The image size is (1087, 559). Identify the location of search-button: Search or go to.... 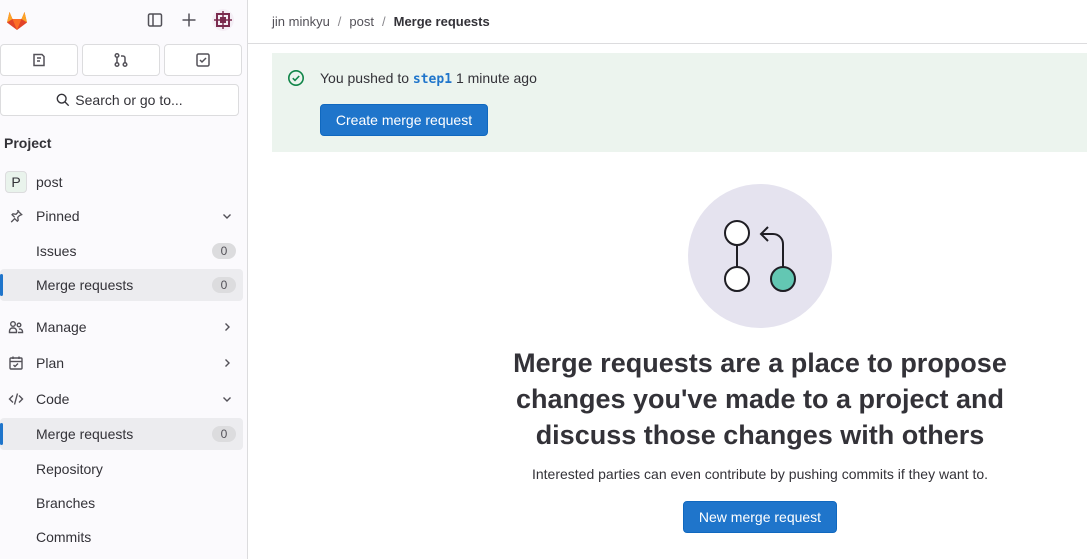
(119, 100).